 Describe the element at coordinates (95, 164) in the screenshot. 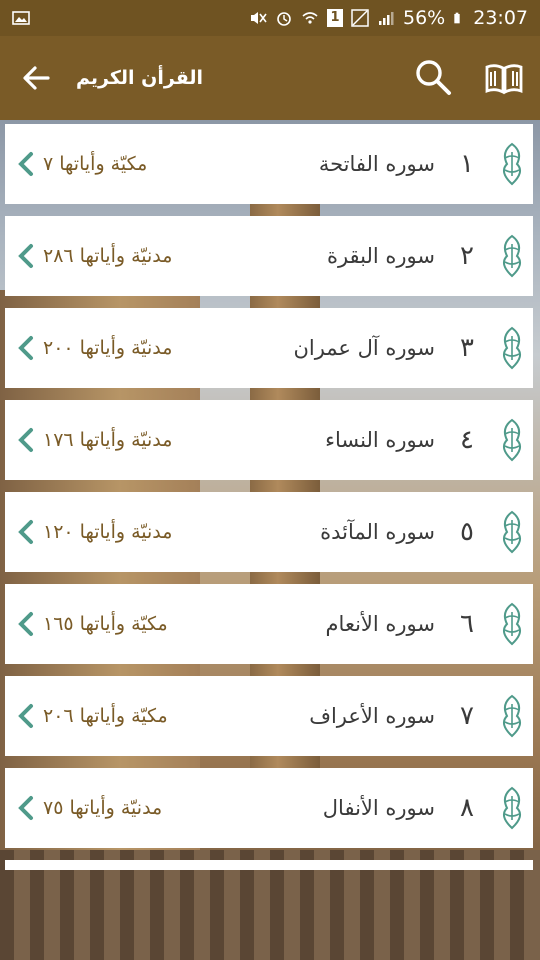

I see `surah-info: مكيّة وأياتها ٧` at that location.